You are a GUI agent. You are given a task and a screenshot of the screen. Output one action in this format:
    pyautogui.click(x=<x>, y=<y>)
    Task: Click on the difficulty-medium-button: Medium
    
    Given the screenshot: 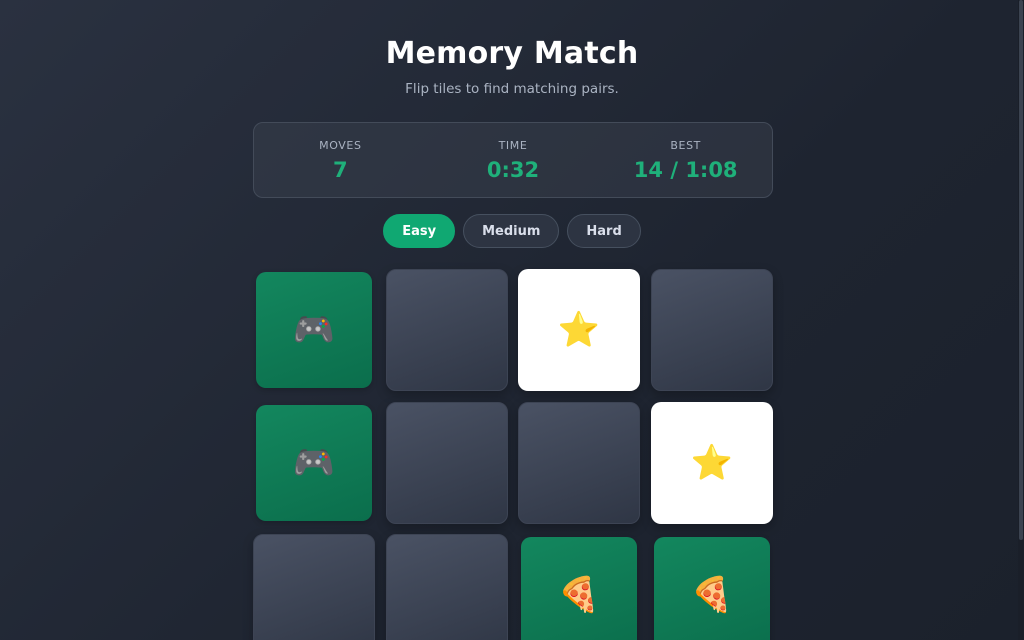 What is the action you would take?
    pyautogui.click(x=511, y=231)
    